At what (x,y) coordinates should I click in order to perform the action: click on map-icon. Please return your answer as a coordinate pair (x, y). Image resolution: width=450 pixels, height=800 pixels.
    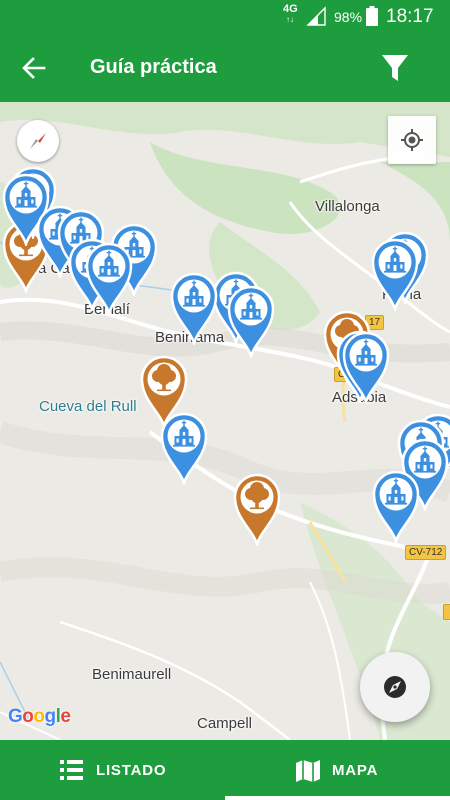
    Looking at the image, I should click on (308, 771).